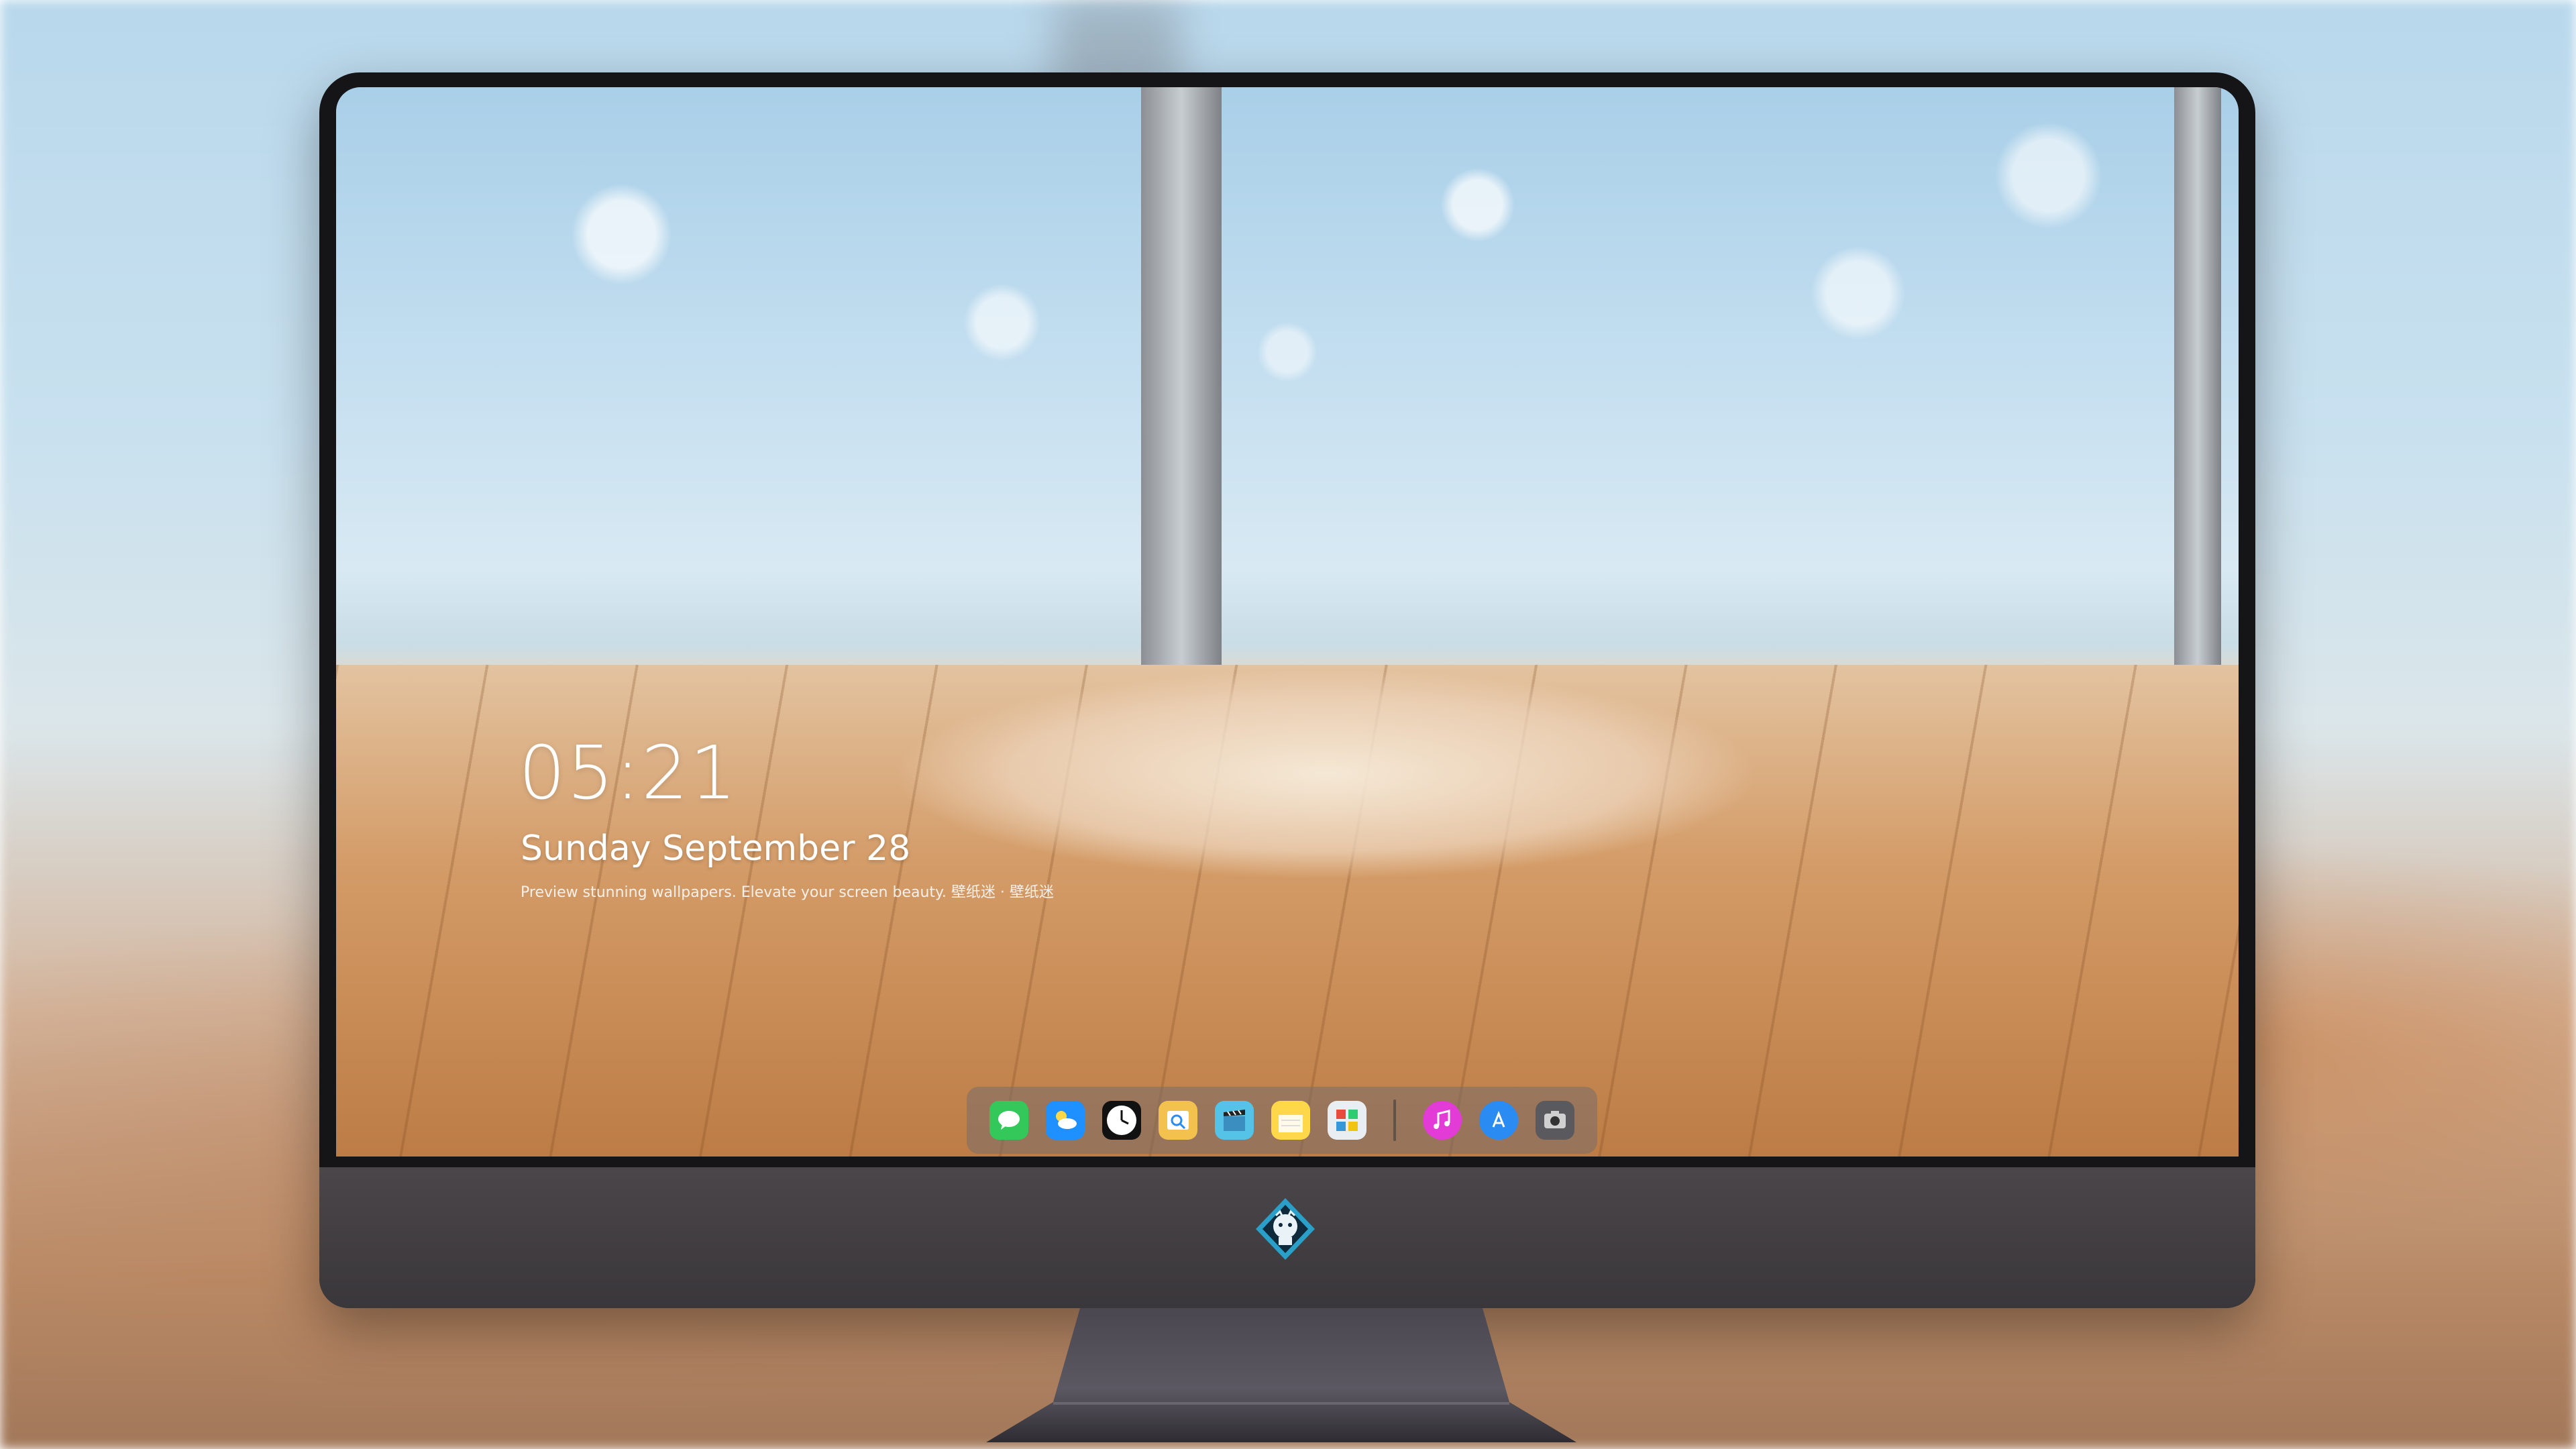  Describe the element at coordinates (1442, 1120) in the screenshot. I see `music-icon` at that location.